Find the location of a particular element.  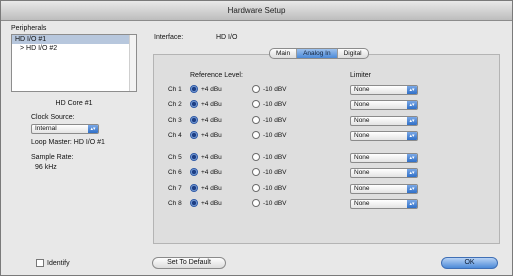

peripherals-label: Peripherals is located at coordinates (29, 28).